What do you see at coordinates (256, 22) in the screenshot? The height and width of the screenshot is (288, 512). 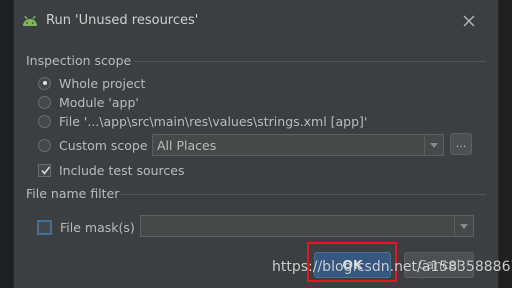 I see `dialog-titlebar: Run 'Unused resources'` at bounding box center [256, 22].